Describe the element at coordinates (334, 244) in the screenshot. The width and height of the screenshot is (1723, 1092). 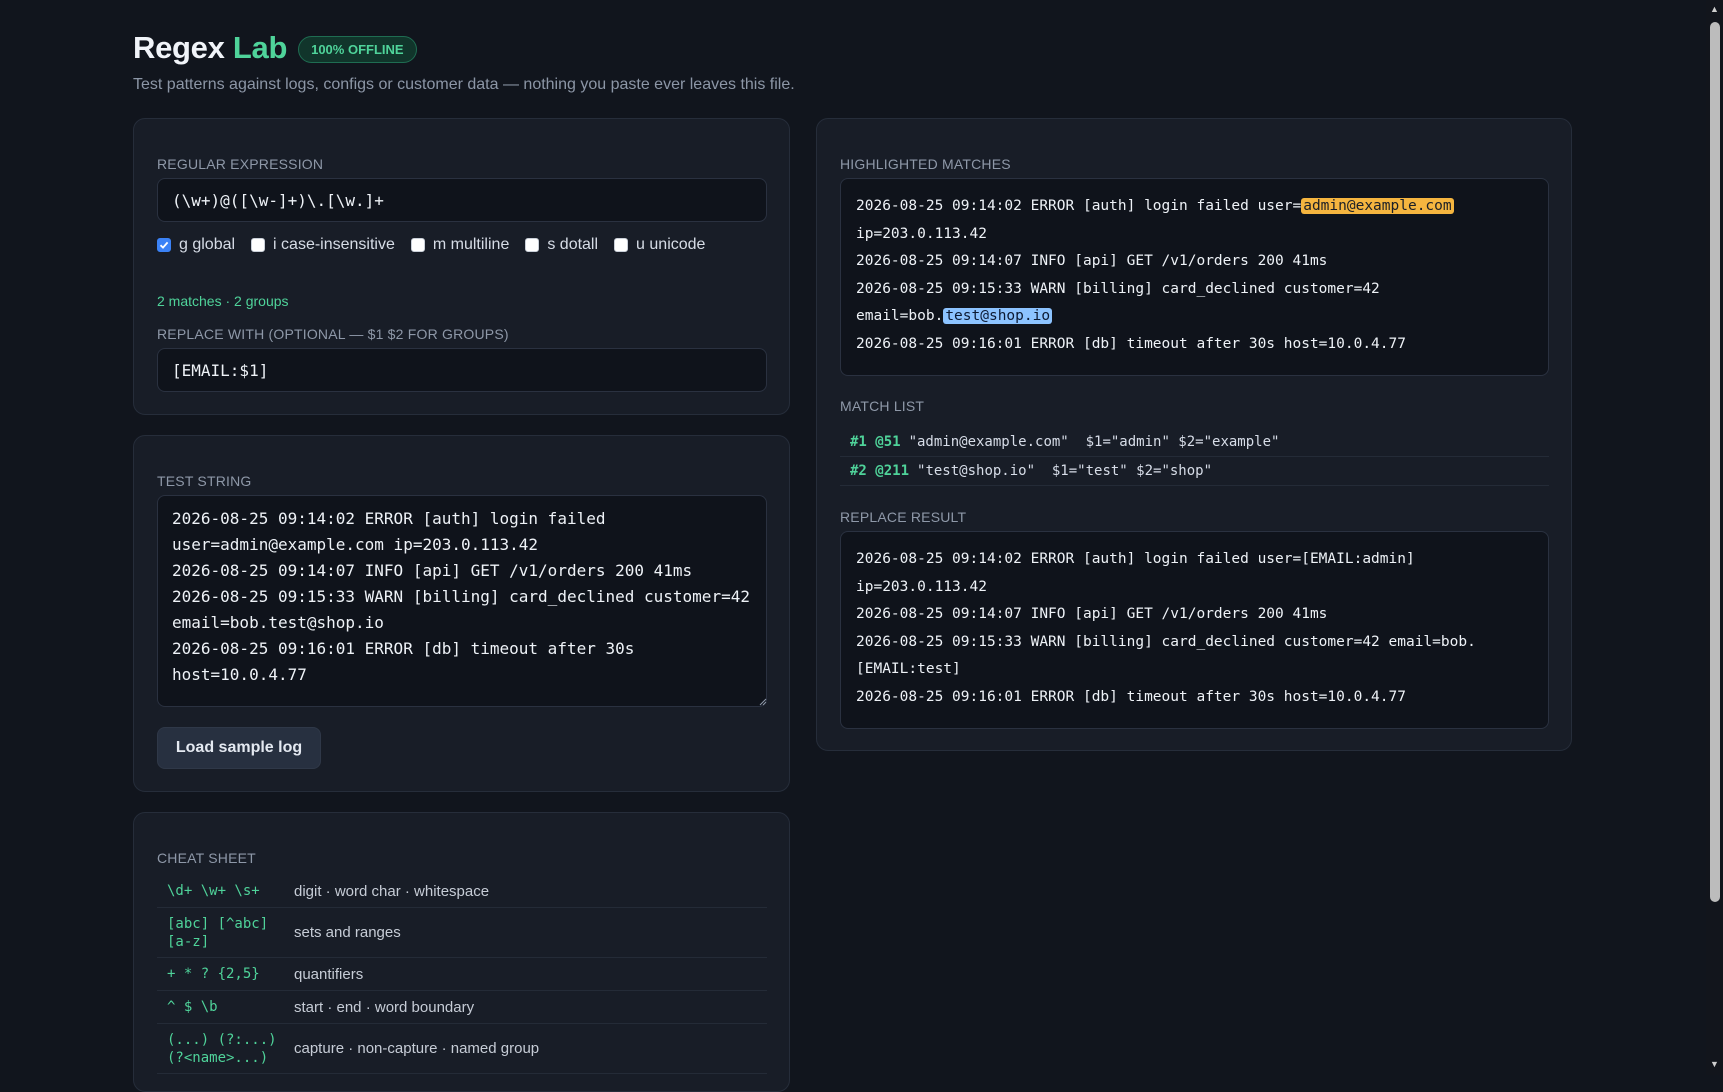
I see `flag-case-insensitive-label: i case-insensitive` at that location.